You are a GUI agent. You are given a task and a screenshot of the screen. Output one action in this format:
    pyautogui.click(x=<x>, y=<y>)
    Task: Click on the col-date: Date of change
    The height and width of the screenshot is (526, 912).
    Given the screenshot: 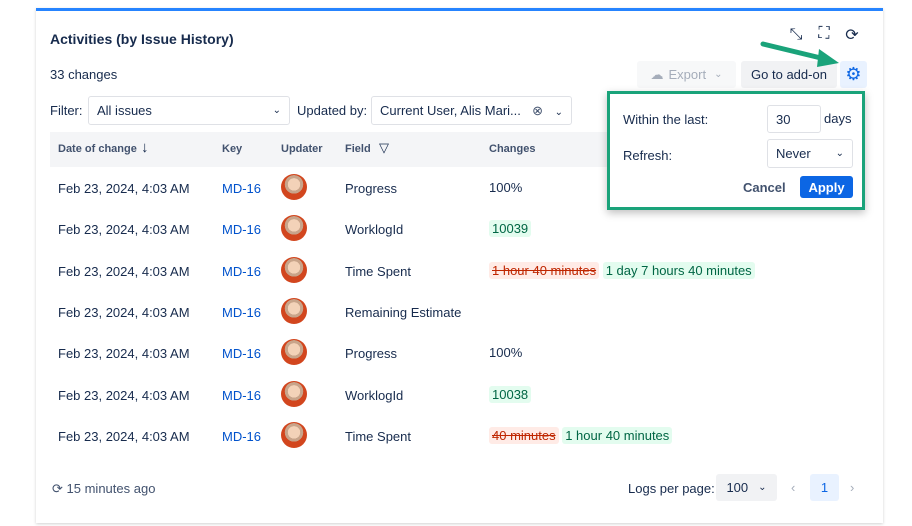 What is the action you would take?
    pyautogui.click(x=97, y=149)
    